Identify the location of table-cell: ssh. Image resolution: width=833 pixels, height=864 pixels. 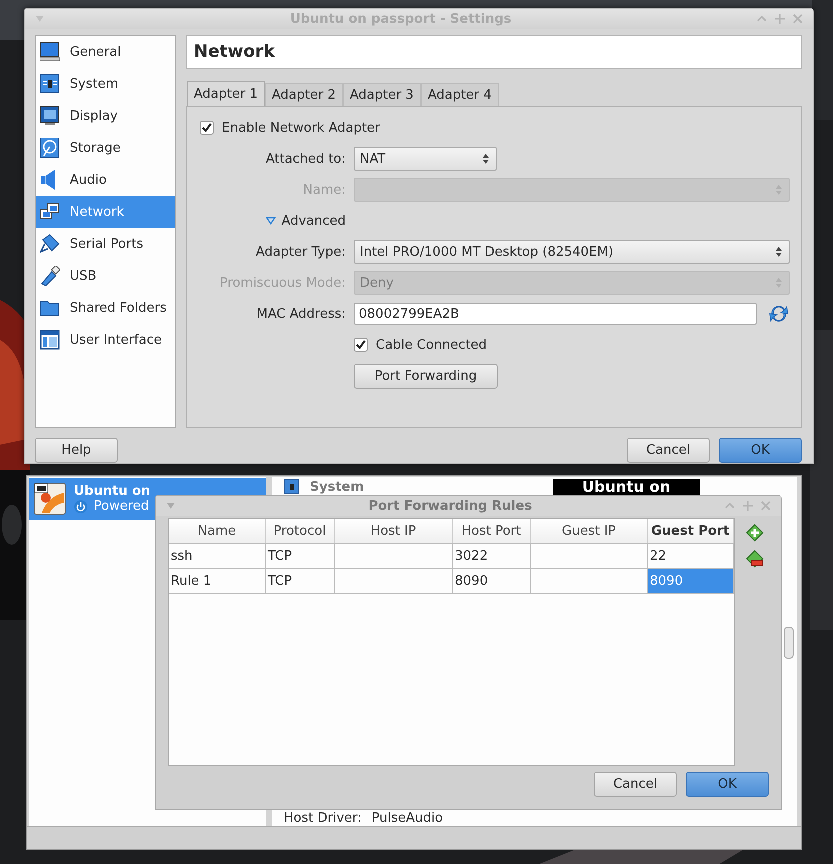
(217, 556).